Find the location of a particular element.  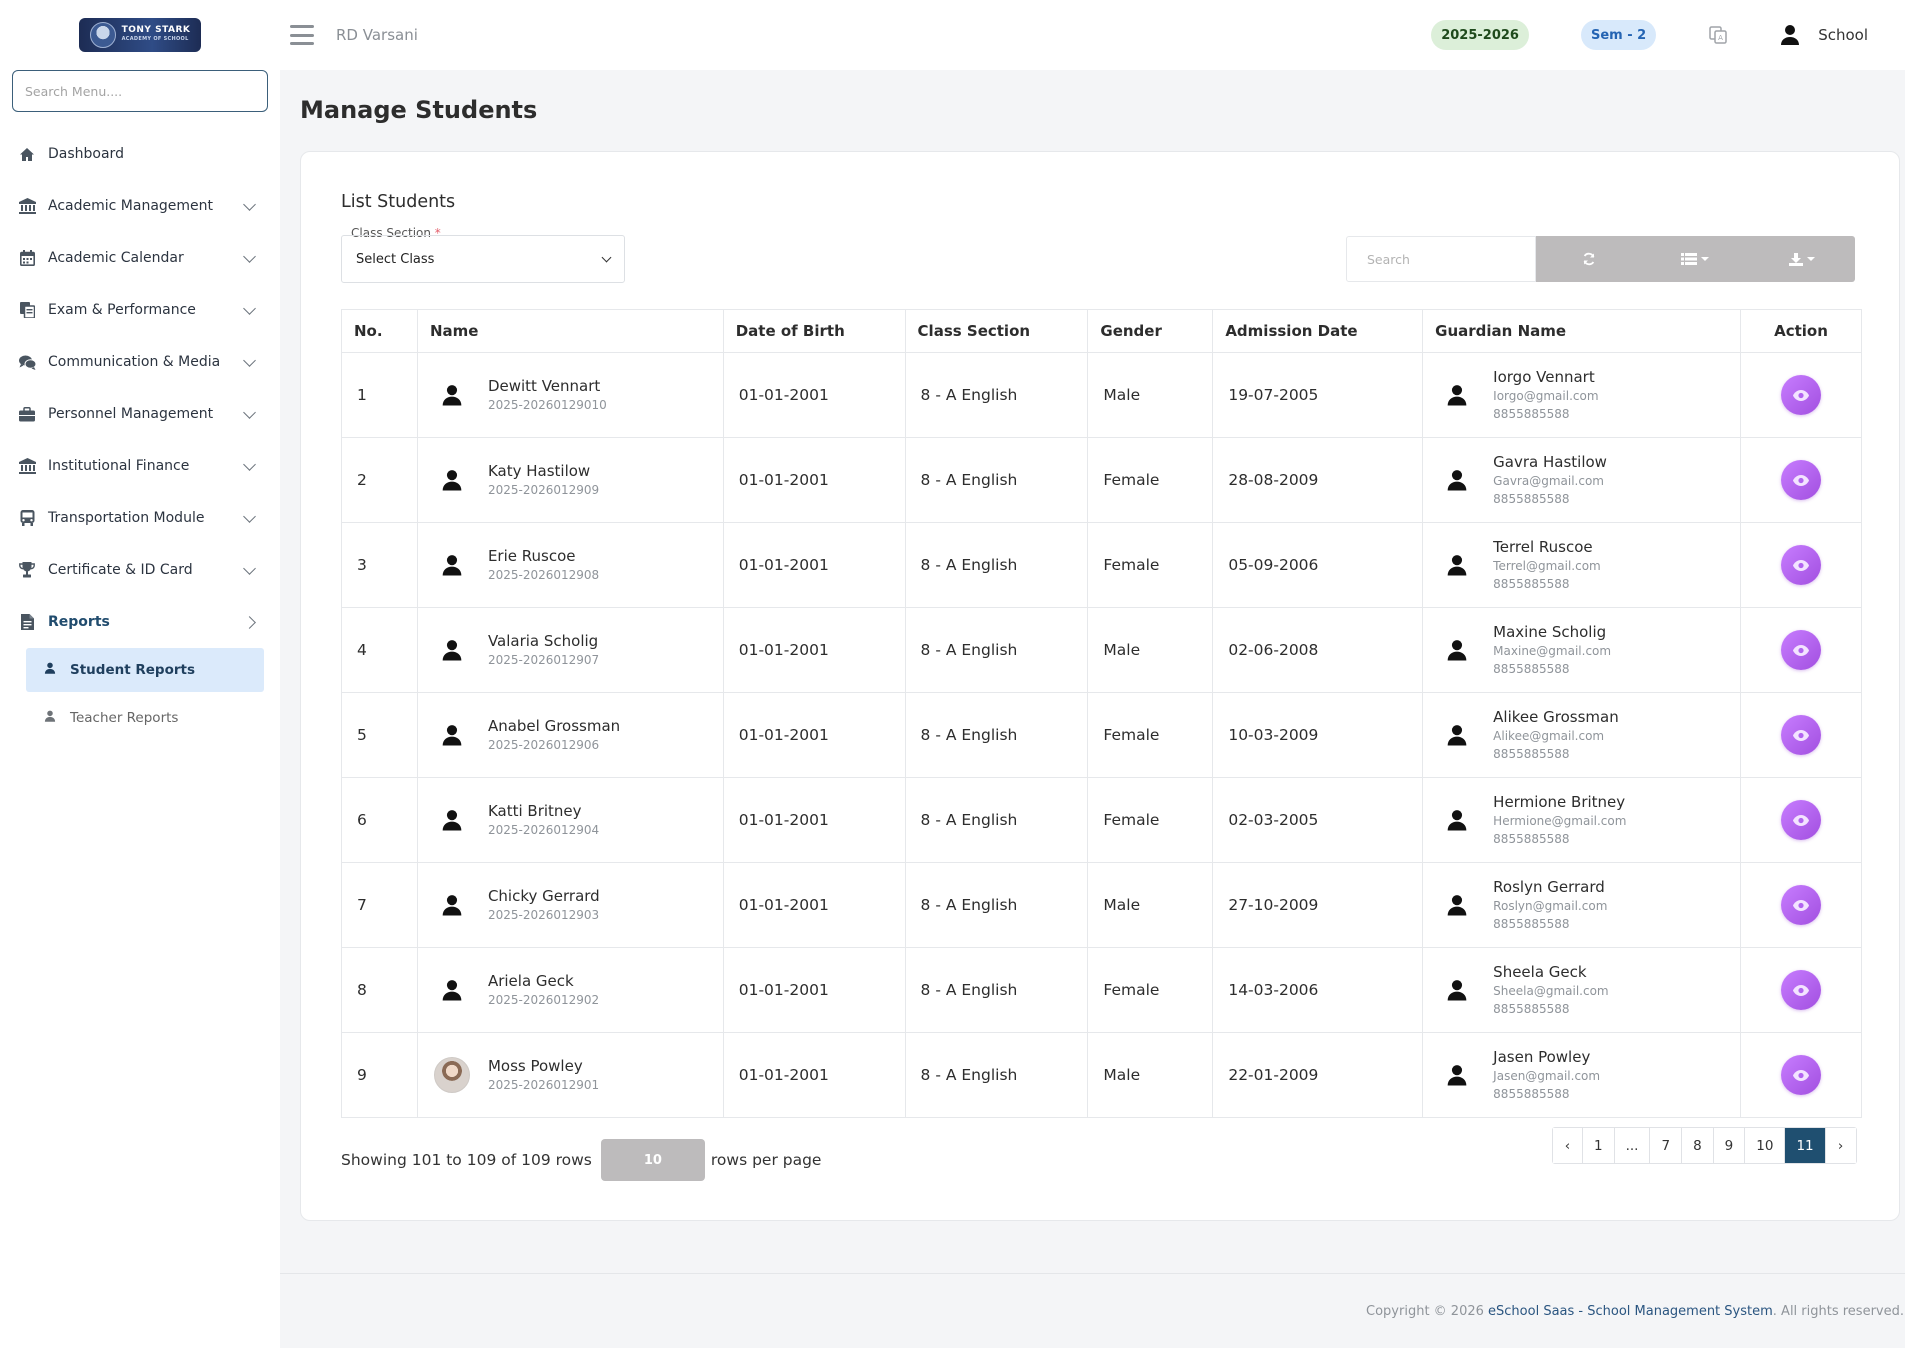

sidebar-item-transportation-module: Transportation Module is located at coordinates (140, 518).